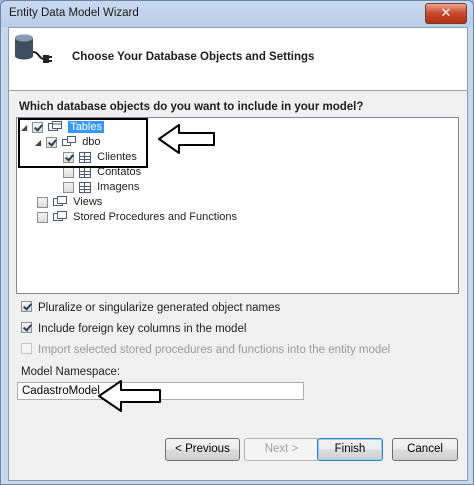 The height and width of the screenshot is (485, 474). I want to click on foreign-keys-checkbox, so click(26, 327).